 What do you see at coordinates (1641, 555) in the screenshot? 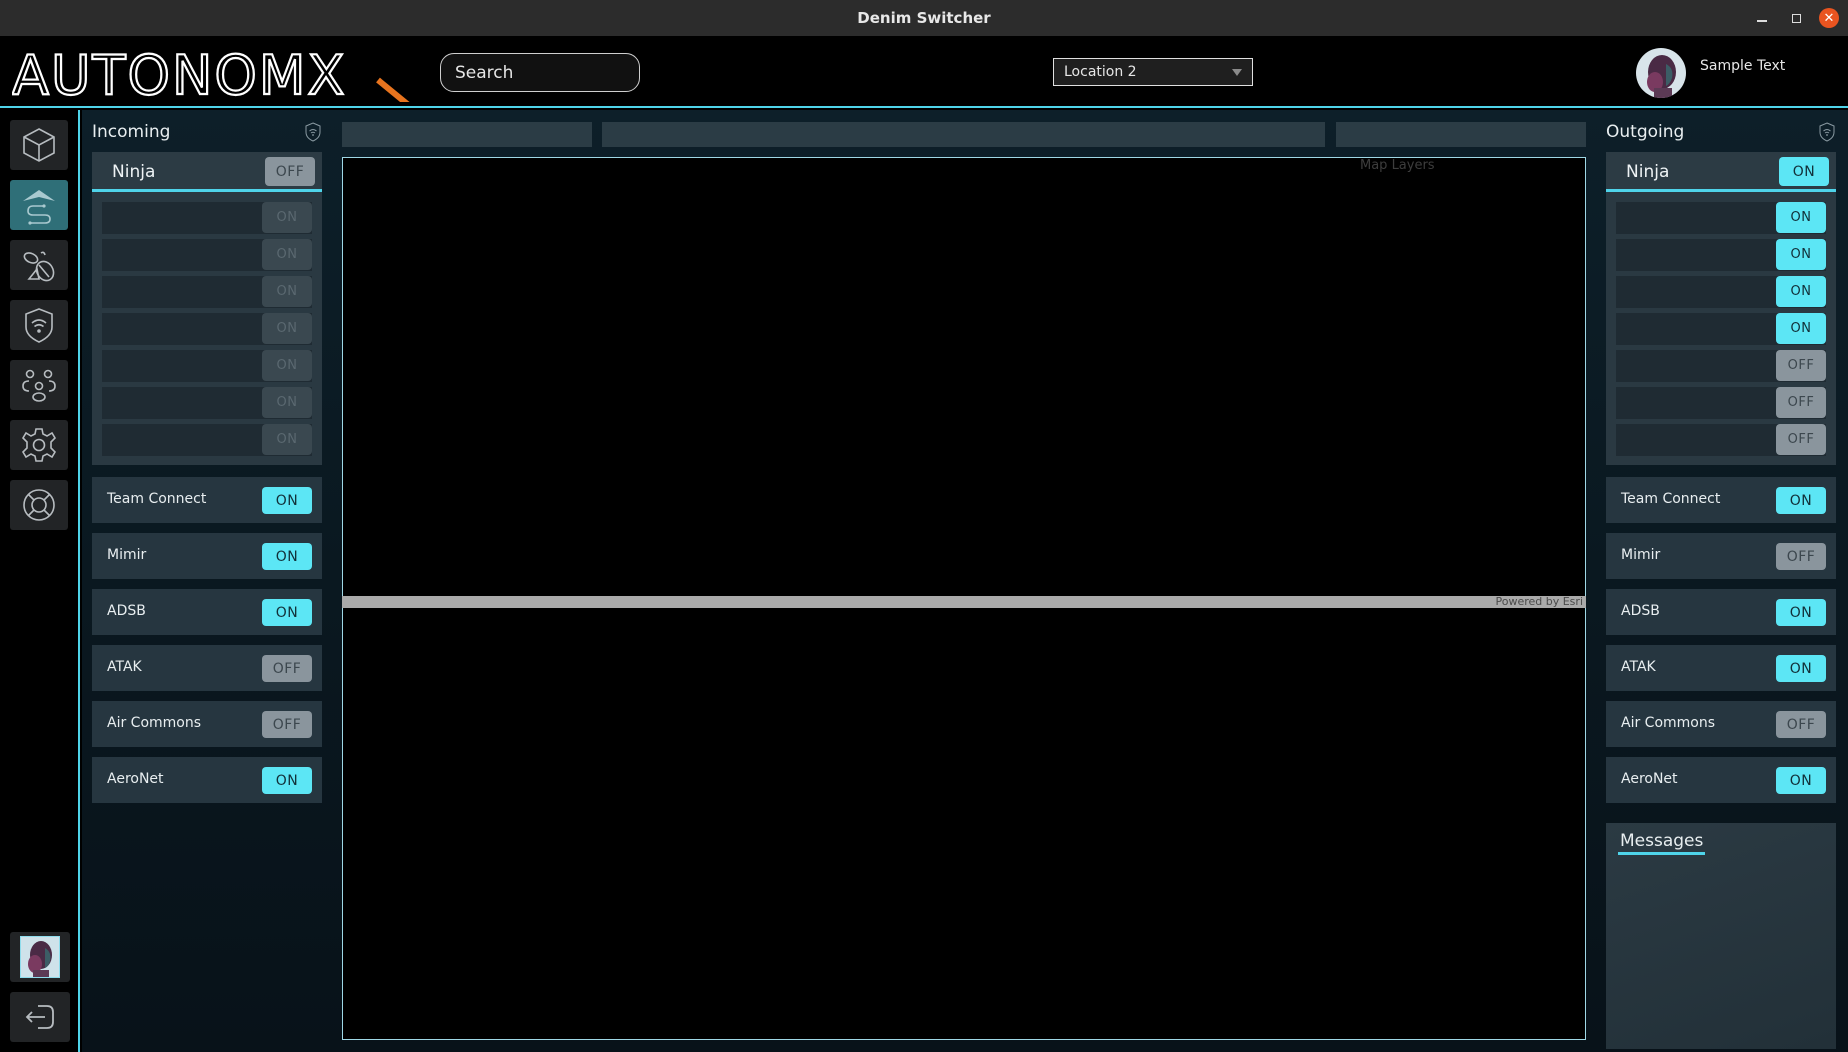
I see `outgoing-service-label: Mimir` at bounding box center [1641, 555].